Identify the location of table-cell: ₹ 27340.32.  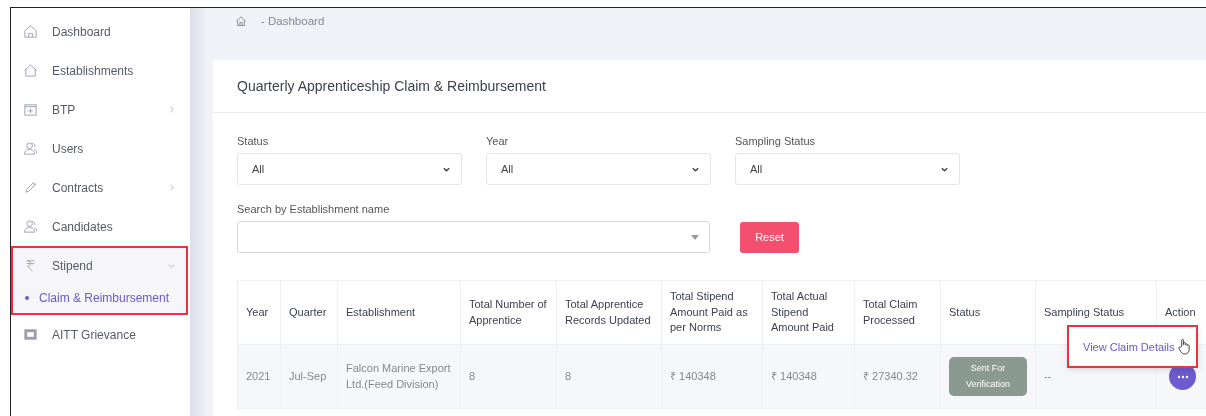
(897, 376).